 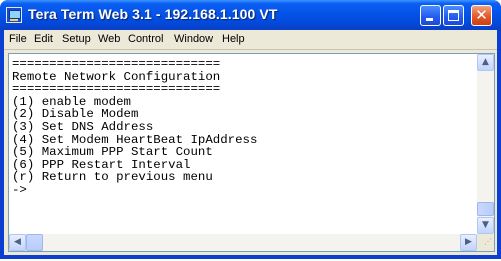 I want to click on menu-option-5: (5) Maximum PPP Start Count, so click(x=112, y=152).